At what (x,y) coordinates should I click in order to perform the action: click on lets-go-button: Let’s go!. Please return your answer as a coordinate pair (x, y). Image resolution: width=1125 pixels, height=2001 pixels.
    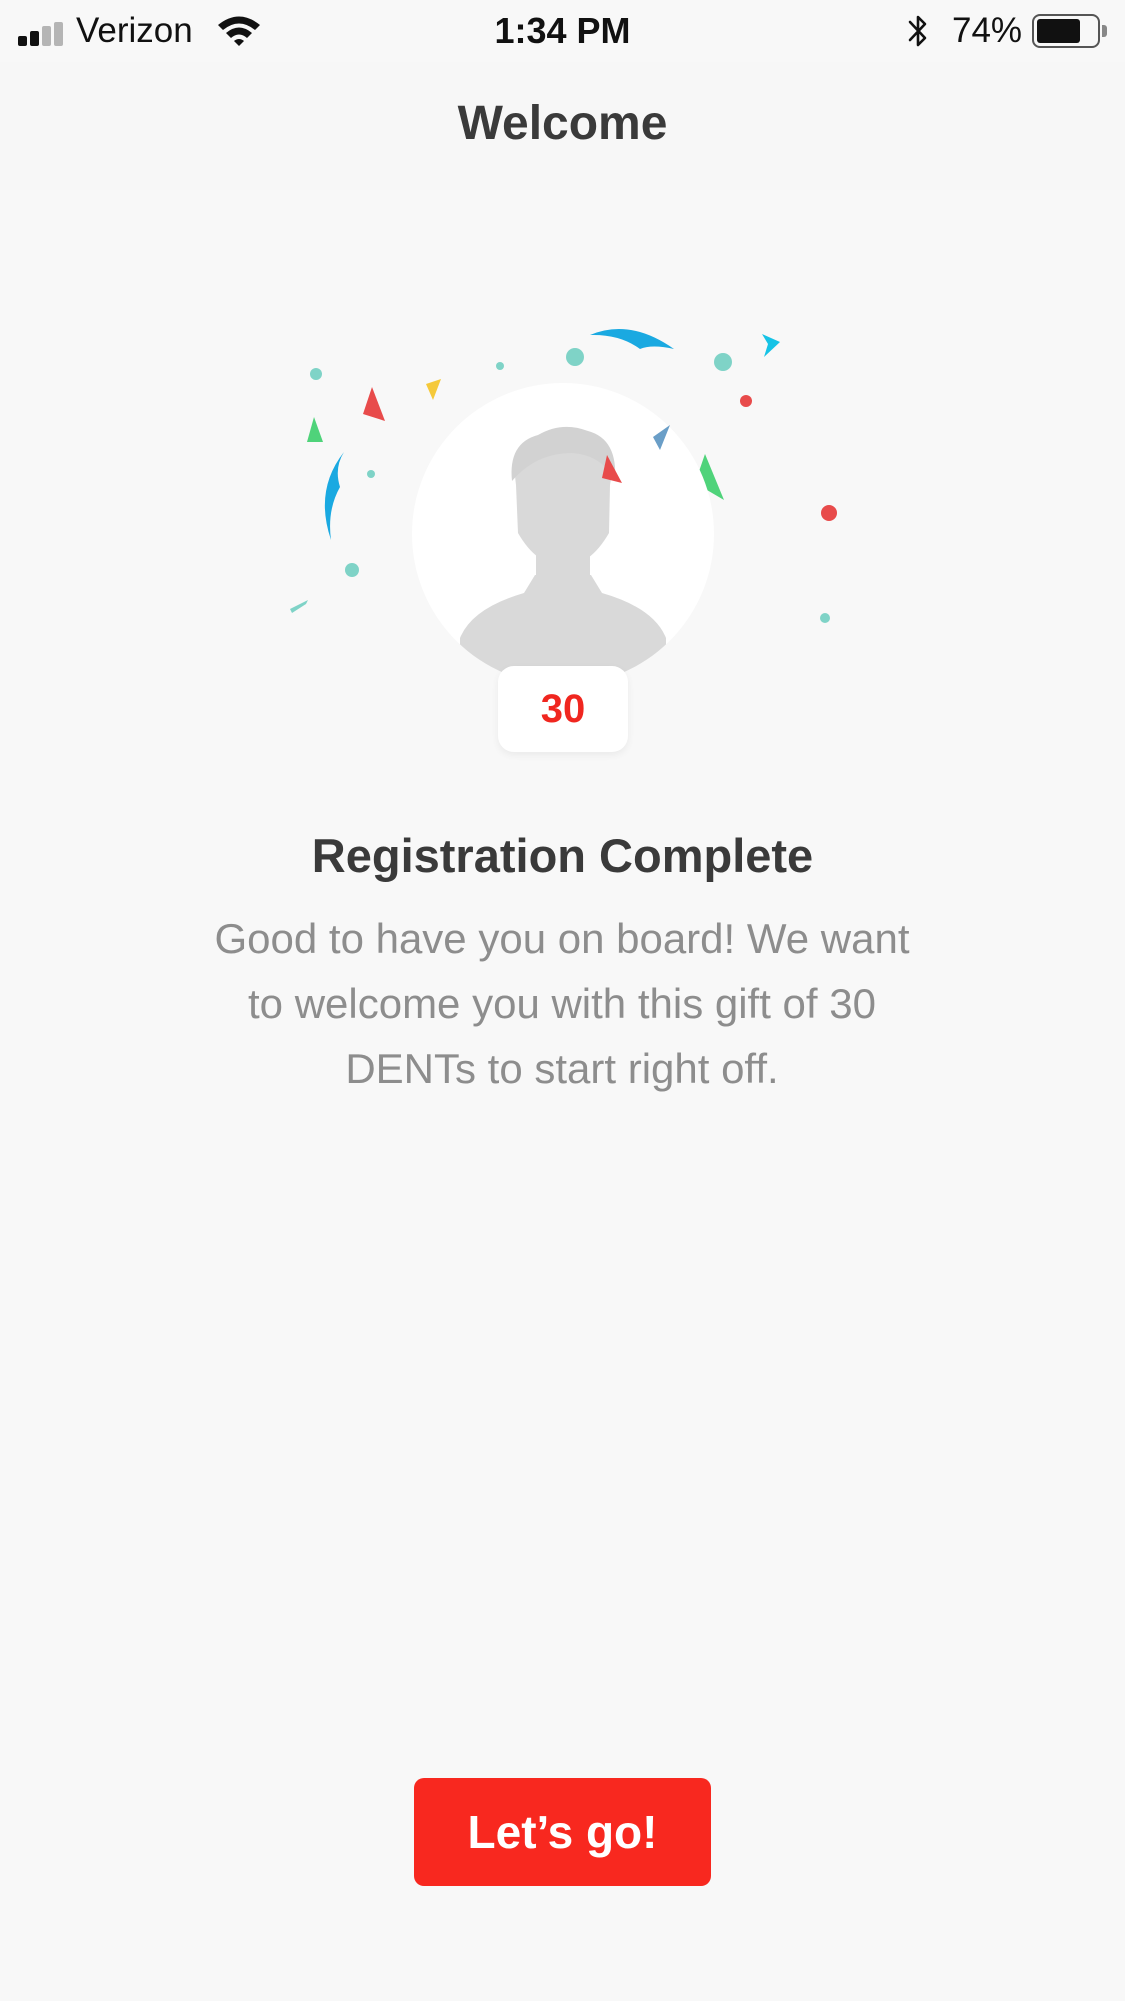
    Looking at the image, I should click on (562, 1832).